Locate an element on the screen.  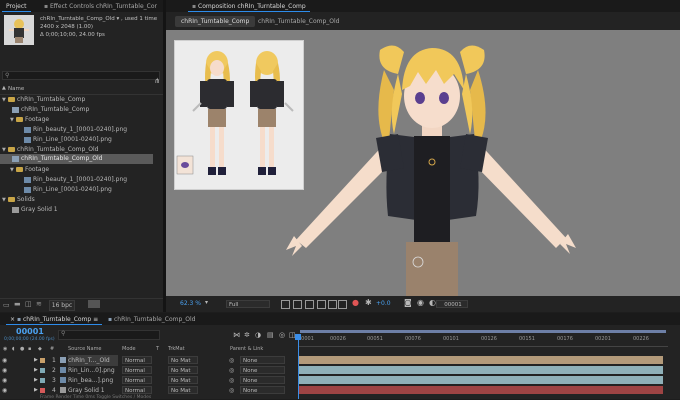
magnification-value: 62.3 % is located at coordinates (190, 303).